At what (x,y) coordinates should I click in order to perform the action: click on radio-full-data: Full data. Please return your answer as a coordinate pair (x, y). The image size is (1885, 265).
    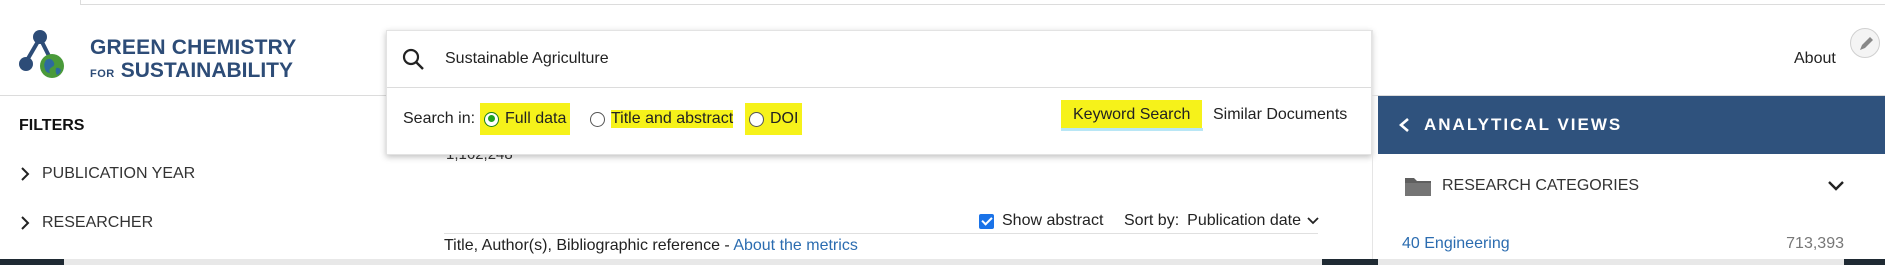
    Looking at the image, I should click on (525, 119).